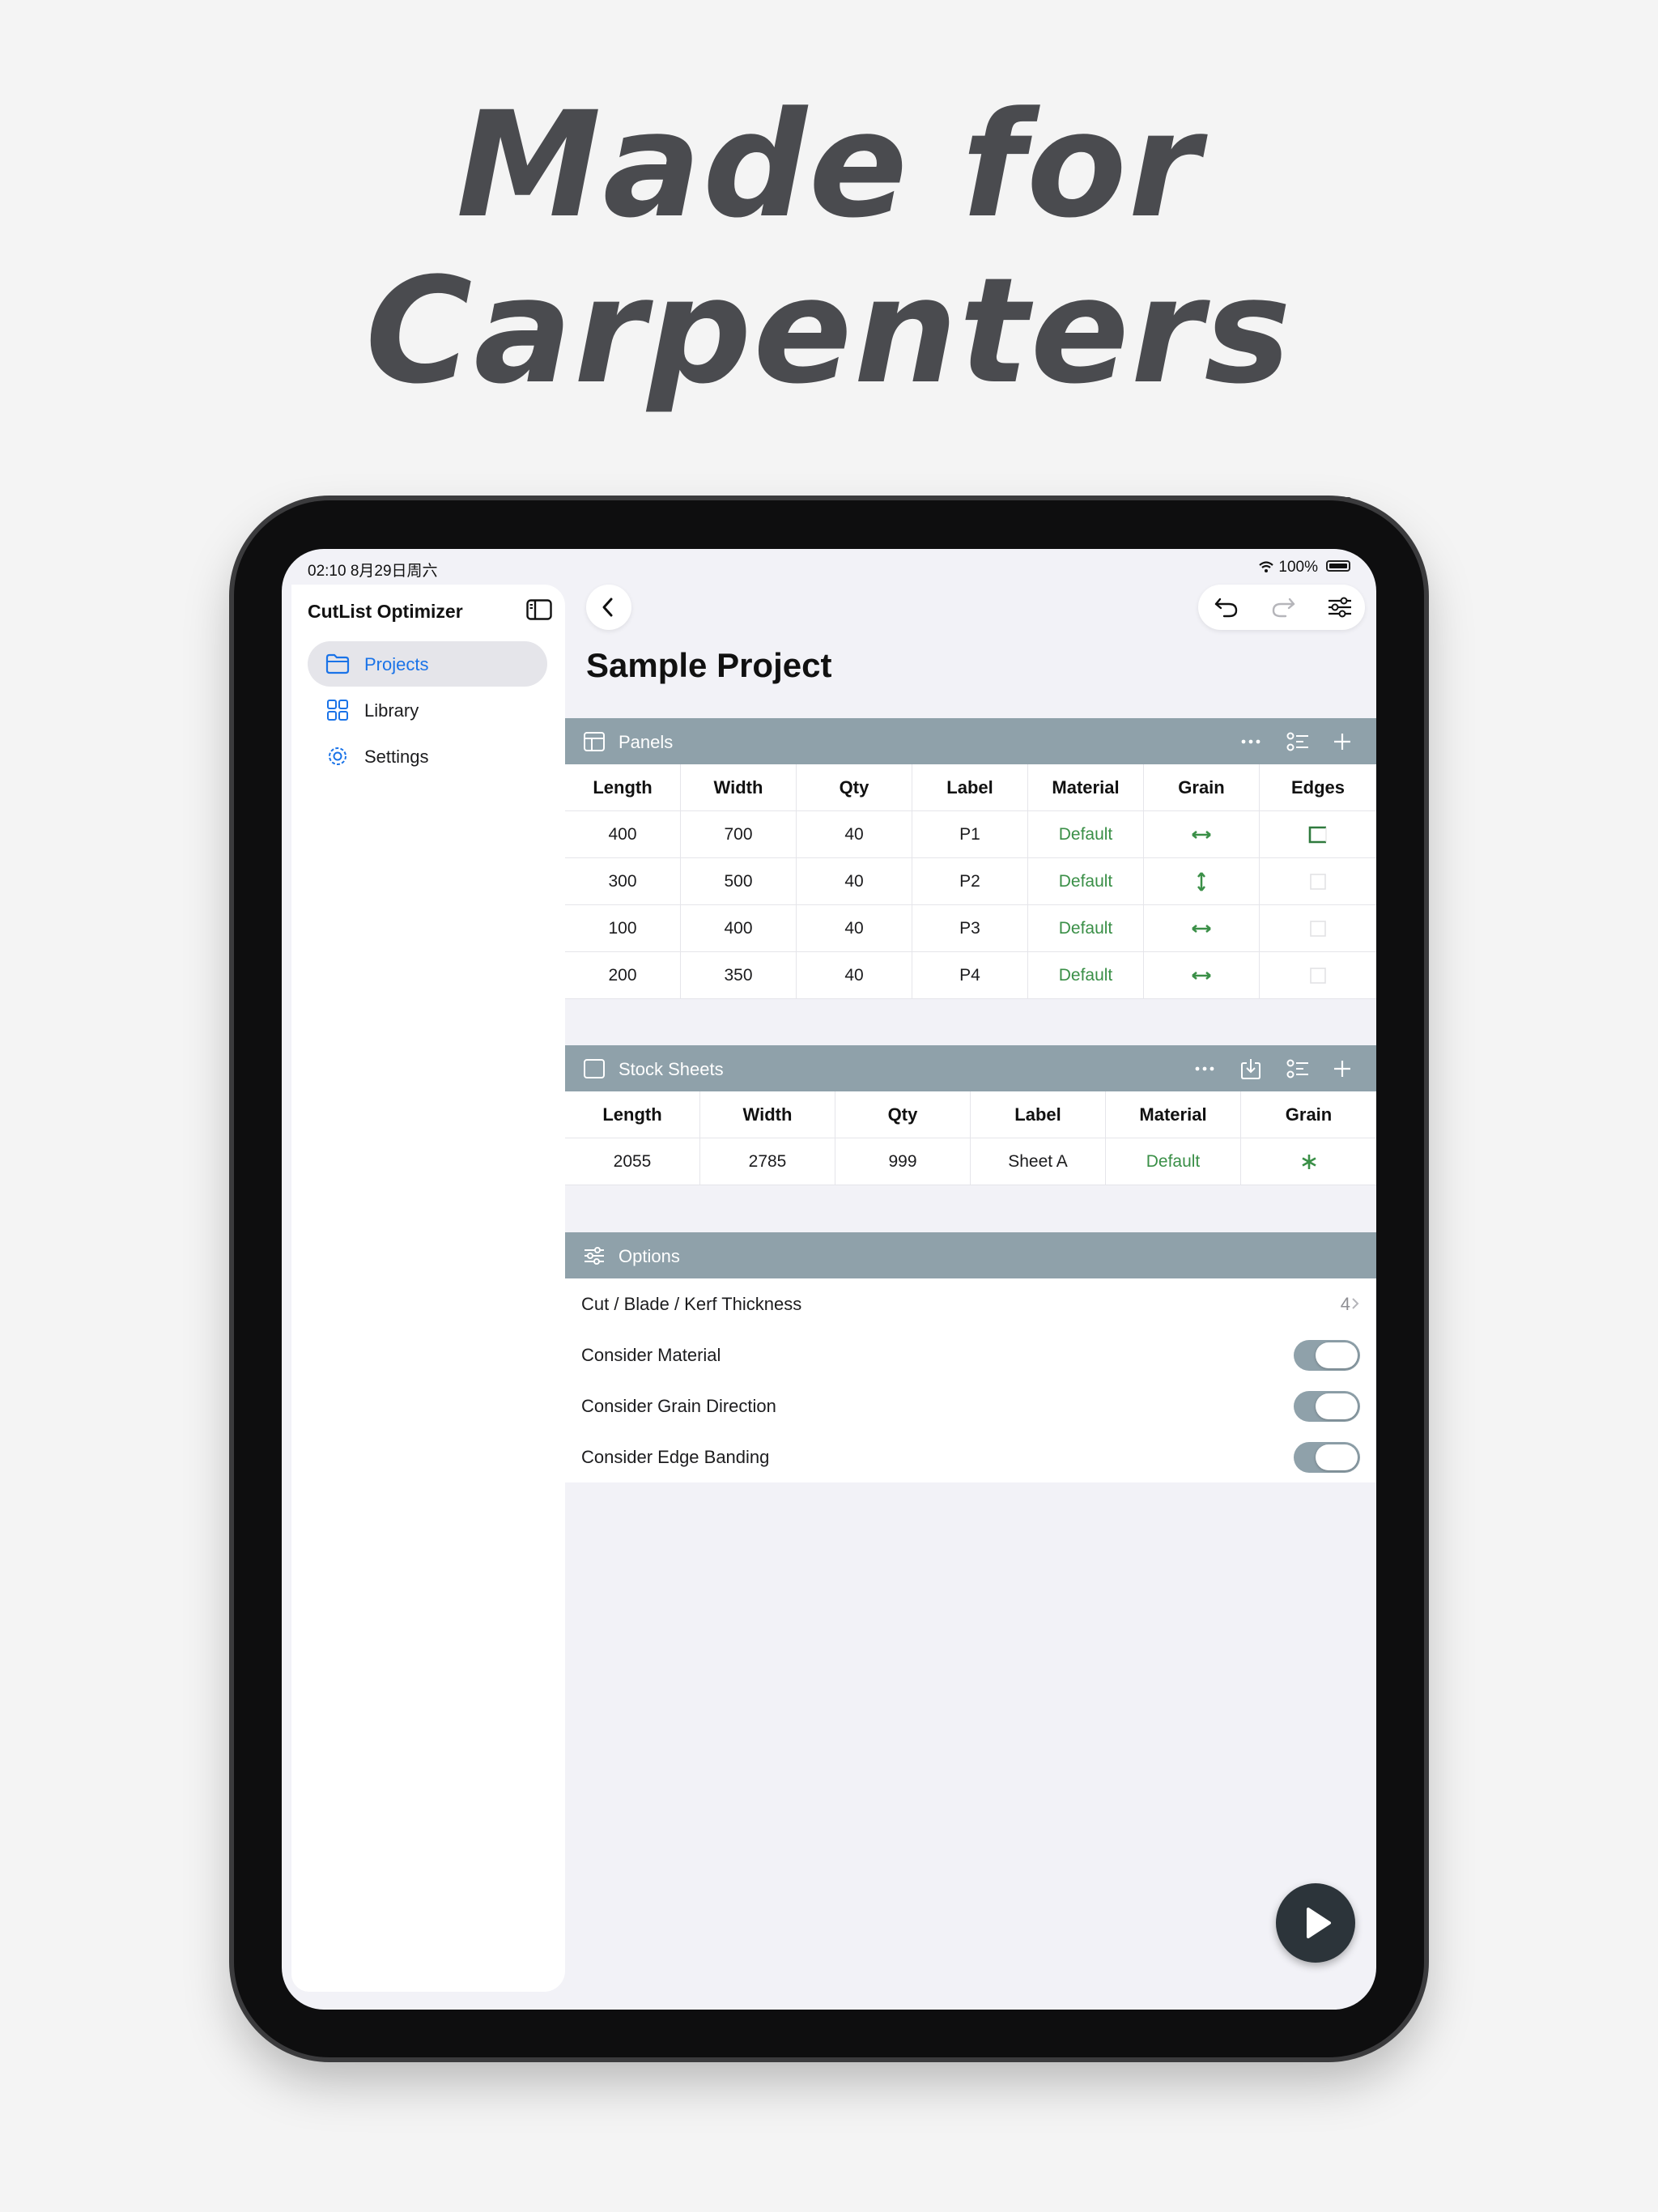 The width and height of the screenshot is (1658, 2212). Describe the element at coordinates (385, 611) in the screenshot. I see `app-title: CutList Optimizer` at that location.